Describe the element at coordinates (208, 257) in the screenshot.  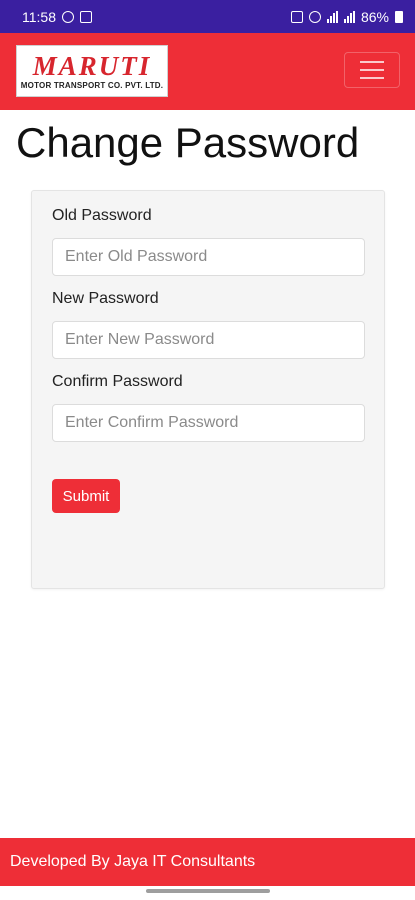
I see `old-password-input` at that location.